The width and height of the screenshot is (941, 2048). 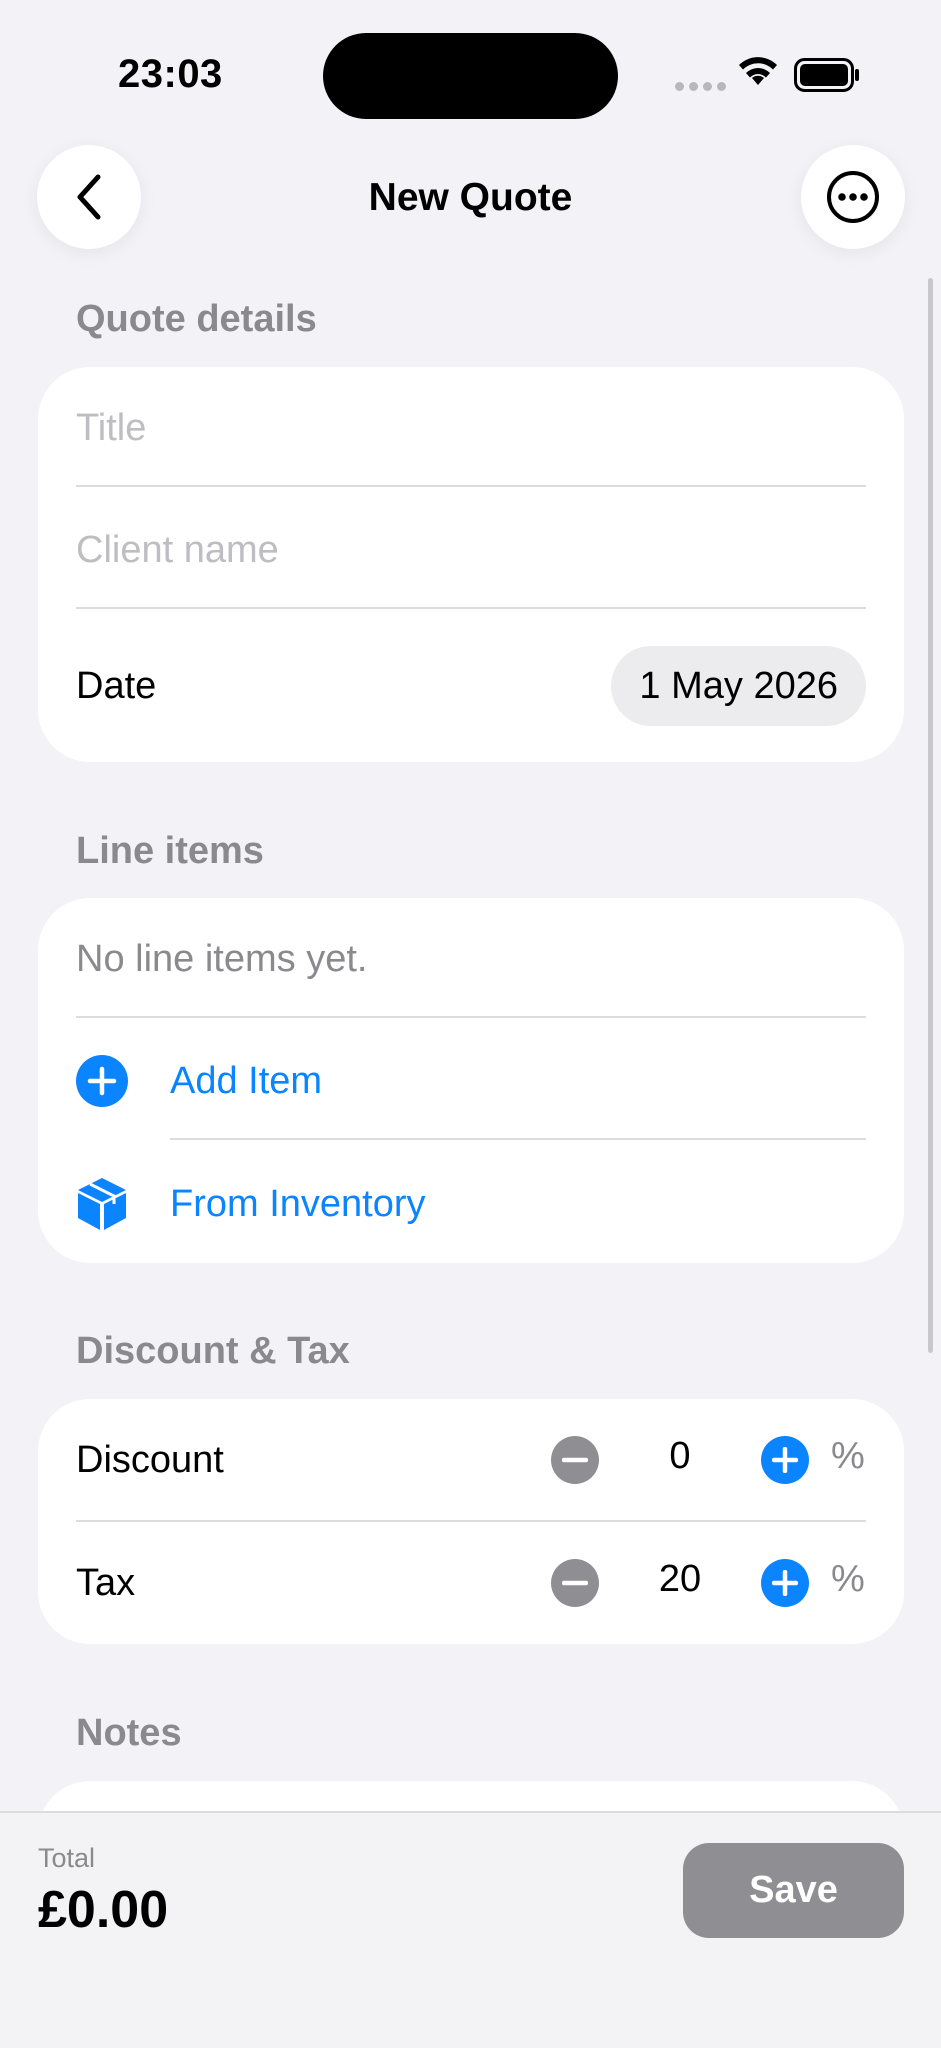 I want to click on discount-increment-button, so click(x=785, y=1460).